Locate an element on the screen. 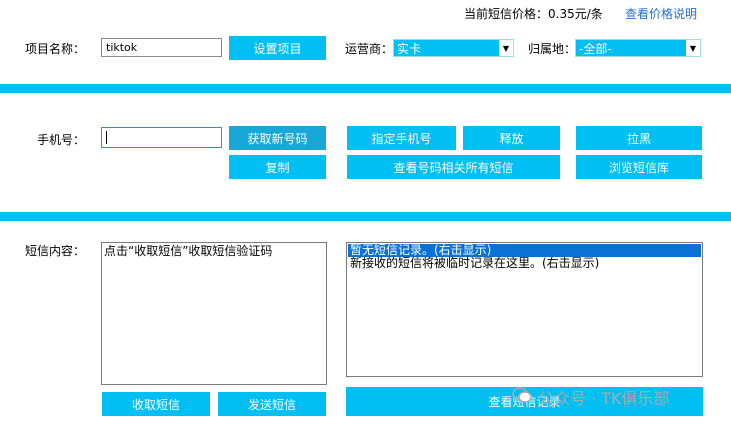 This screenshot has width=731, height=424. region-label: 归属地： is located at coordinates (552, 49).